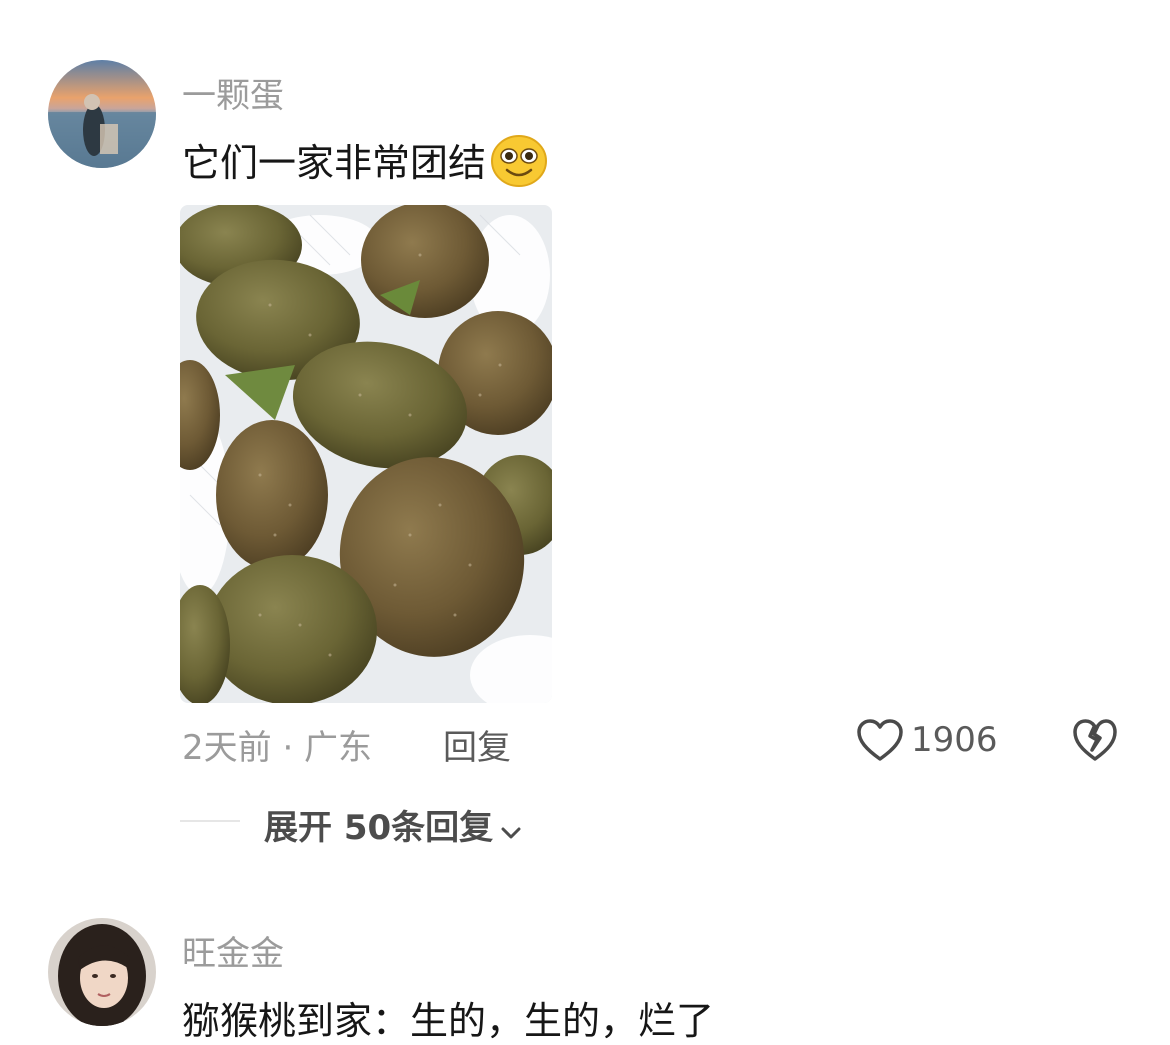 Image resolution: width=1170 pixels, height=1045 pixels. Describe the element at coordinates (511, 830) in the screenshot. I see `chevron-down-icon` at that location.